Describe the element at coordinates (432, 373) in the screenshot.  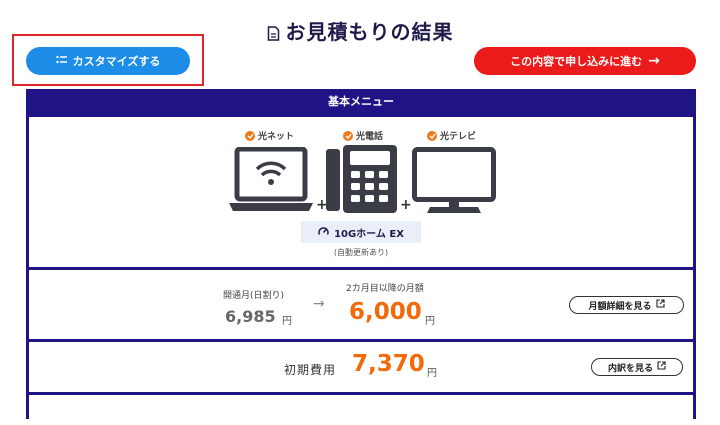
I see `initial-fee-unit: 円` at that location.